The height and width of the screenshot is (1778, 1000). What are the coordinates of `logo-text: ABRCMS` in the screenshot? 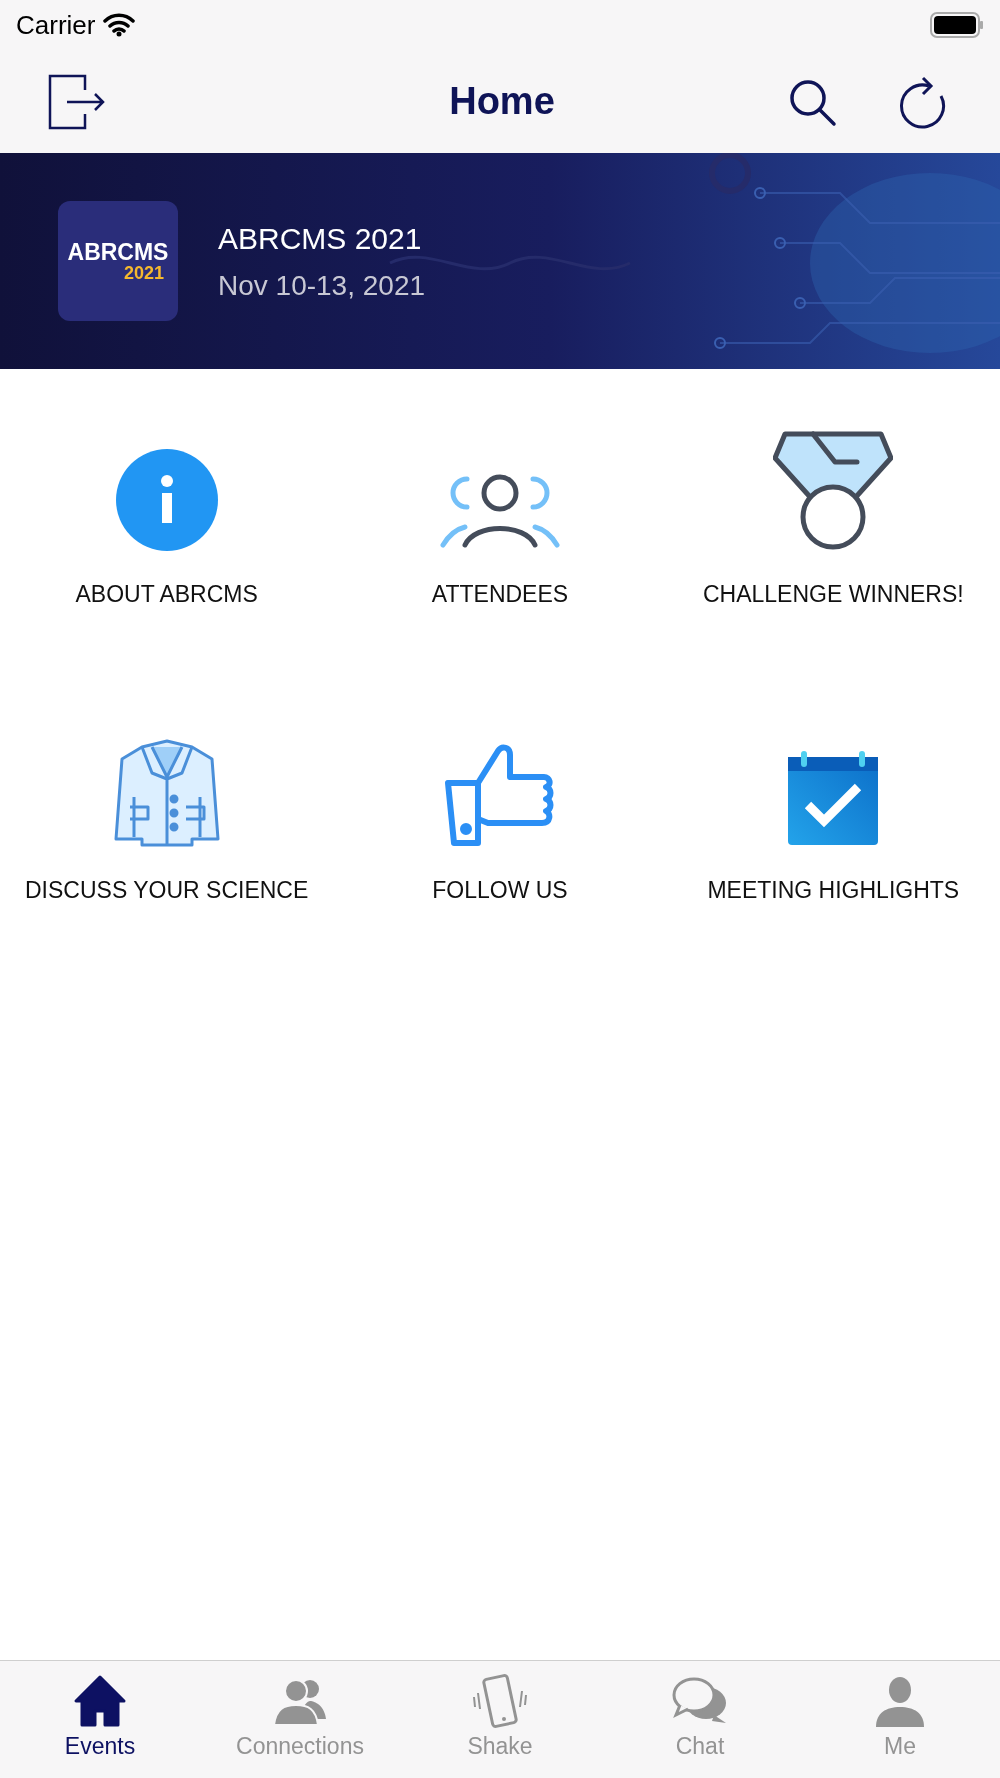 It's located at (118, 252).